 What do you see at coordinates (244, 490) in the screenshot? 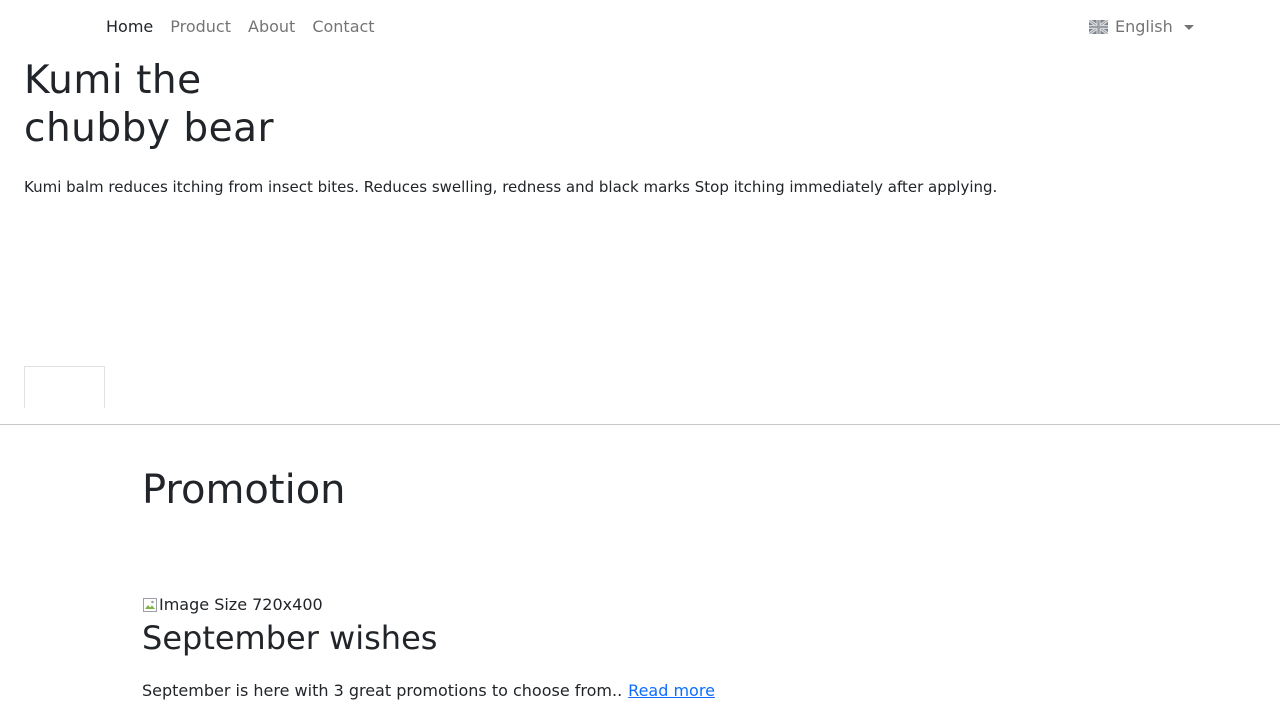
I see `promotion-heading: Promotion` at bounding box center [244, 490].